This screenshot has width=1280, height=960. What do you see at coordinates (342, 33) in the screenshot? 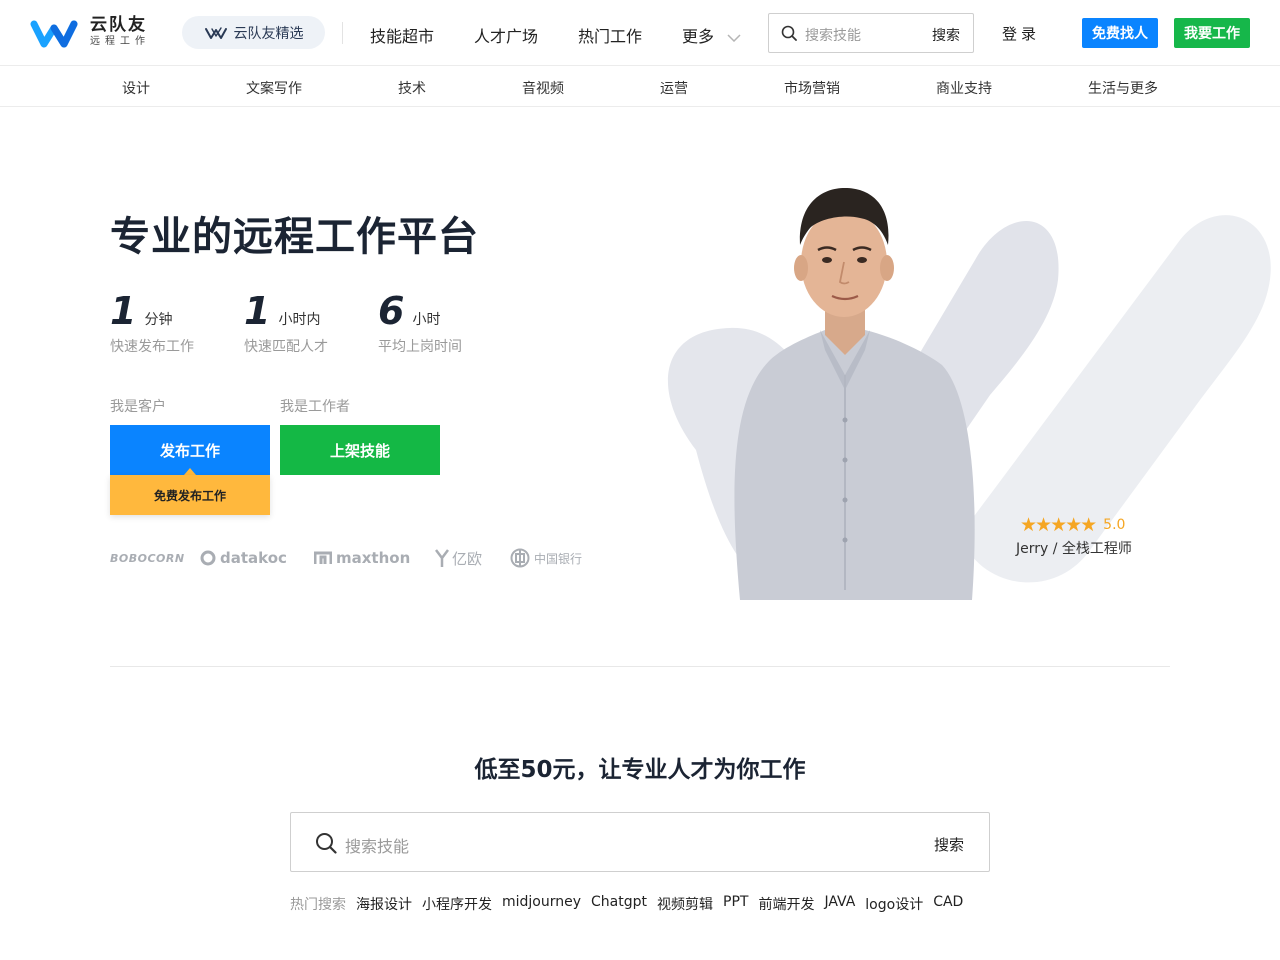
I see `header-divider` at bounding box center [342, 33].